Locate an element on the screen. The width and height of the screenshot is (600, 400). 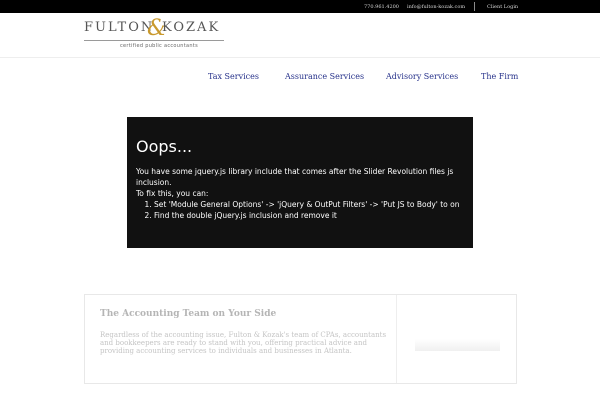
card-title: The Accounting Team on Your Side is located at coordinates (188, 314).